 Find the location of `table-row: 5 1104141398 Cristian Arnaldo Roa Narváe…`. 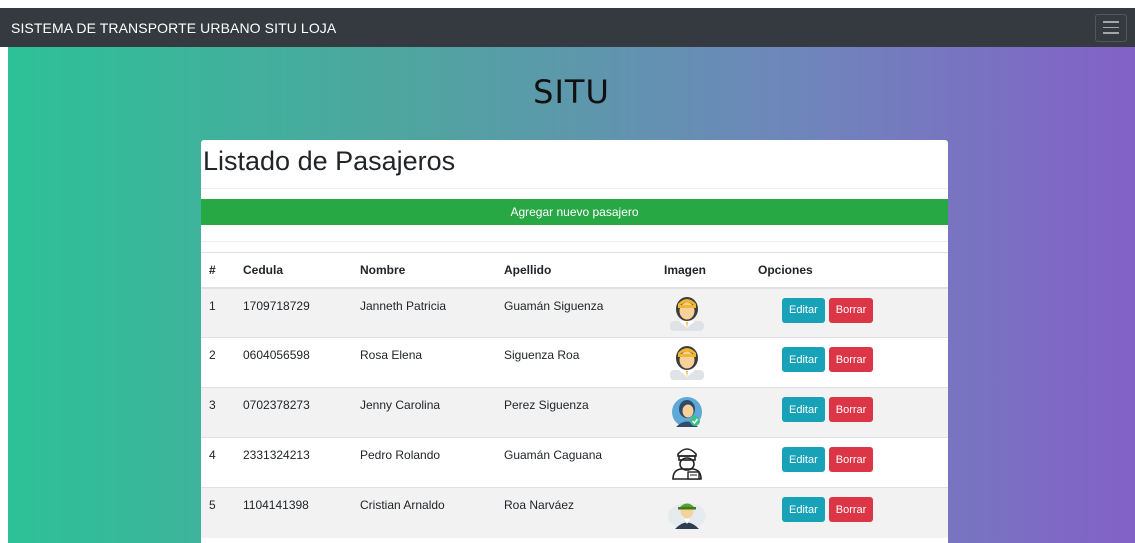

table-row: 5 1104141398 Cristian Arnaldo Roa Narváe… is located at coordinates (574, 512).